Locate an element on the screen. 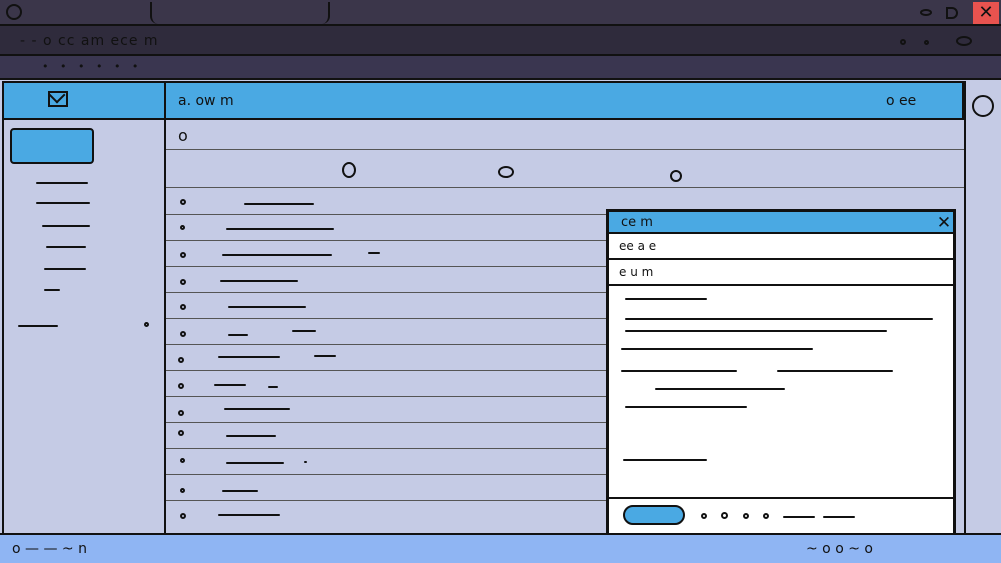 Image resolution: width=1001 pixels, height=563 pixels. format-icon is located at coordinates (704, 516).